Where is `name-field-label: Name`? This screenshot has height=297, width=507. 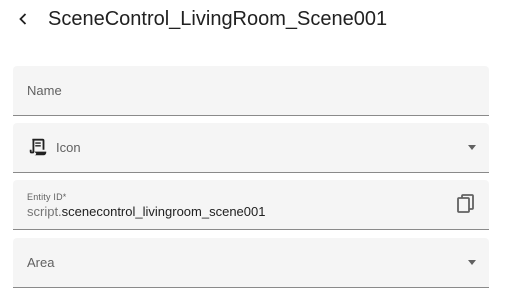
name-field-label: Name is located at coordinates (44, 90).